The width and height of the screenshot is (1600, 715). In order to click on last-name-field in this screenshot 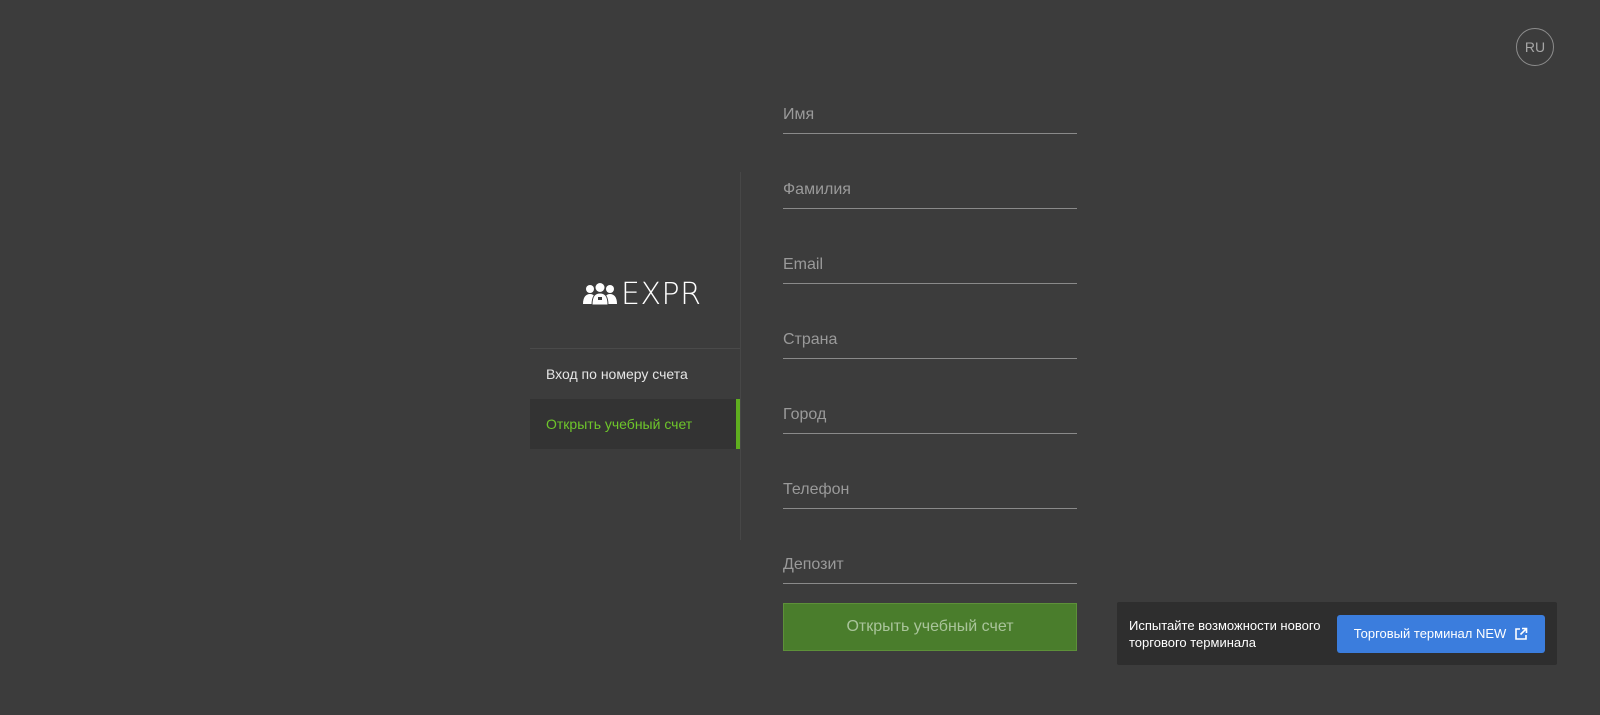, I will do `click(930, 190)`.